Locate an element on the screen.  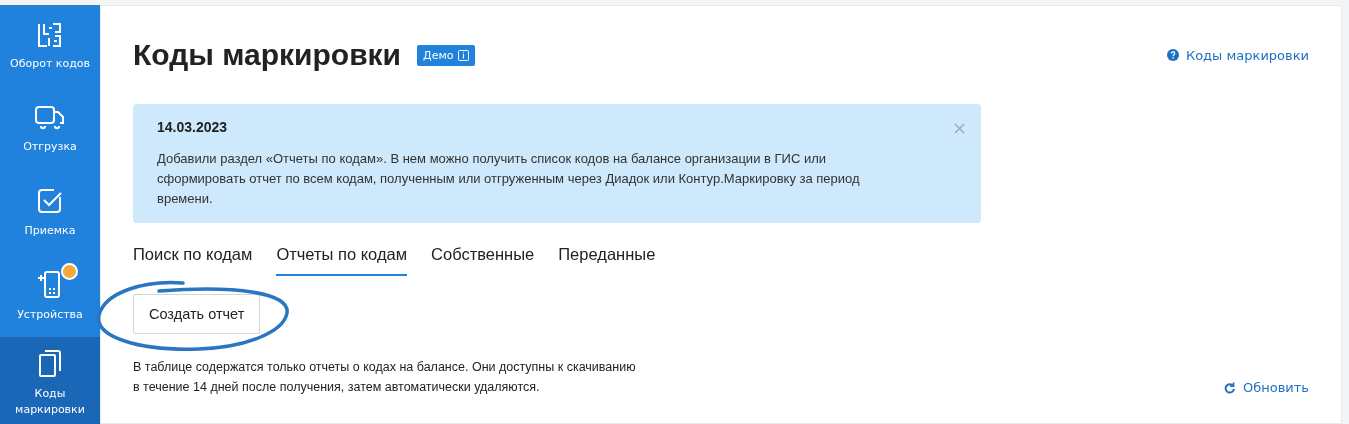
sidebar-item: Приемка is located at coordinates (50, 212).